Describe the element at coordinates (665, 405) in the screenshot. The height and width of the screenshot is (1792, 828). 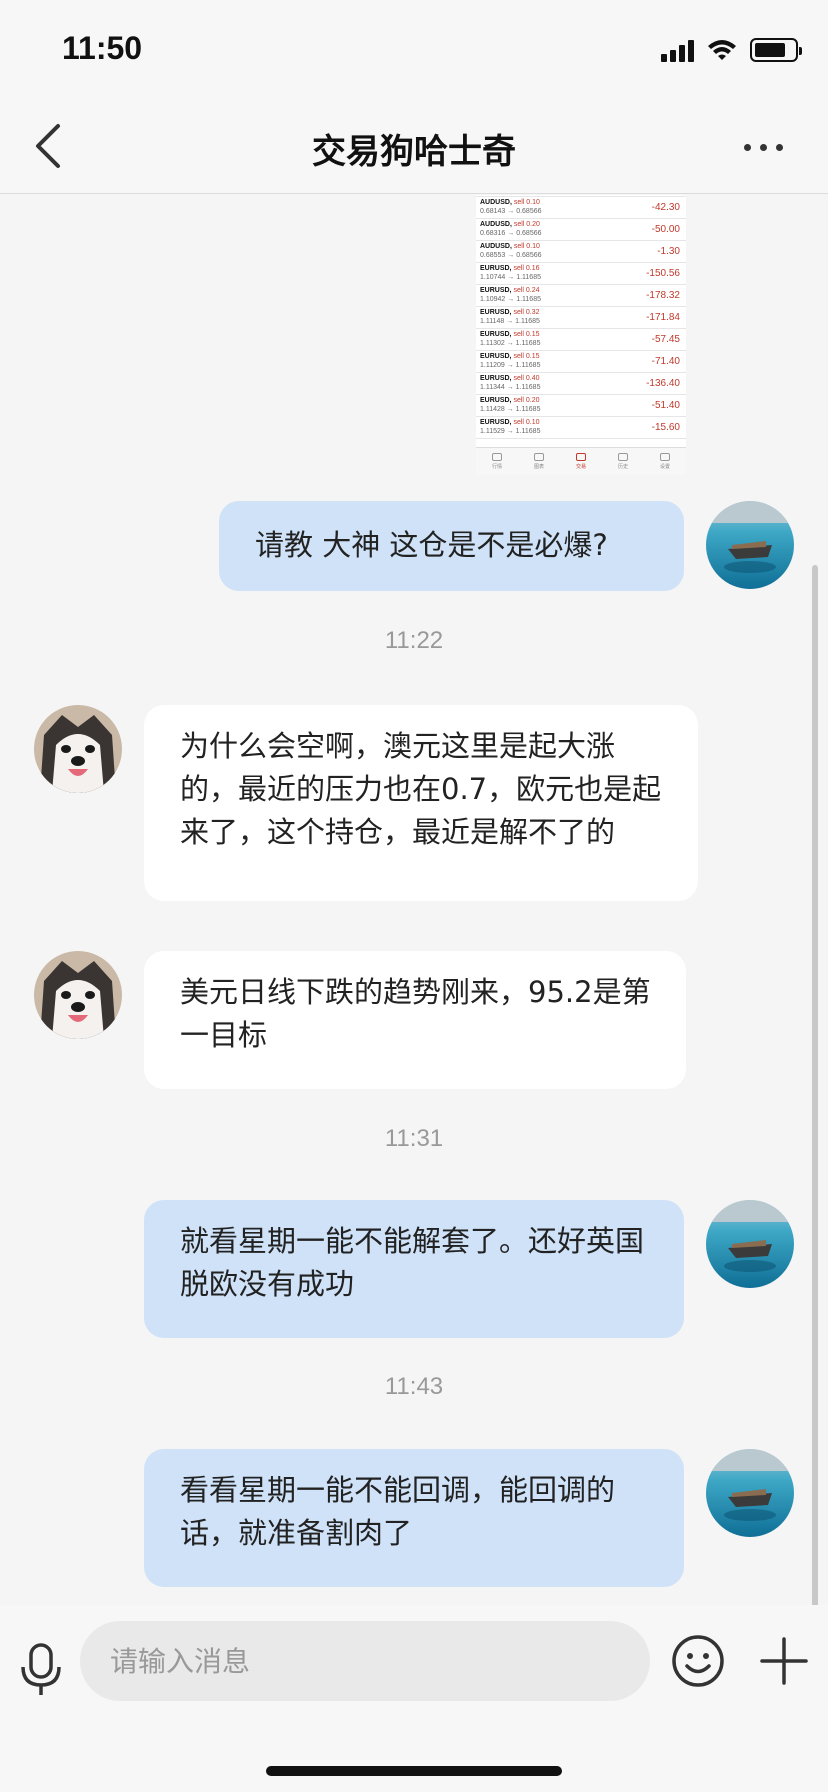
I see `position-pnl: -51.40` at that location.